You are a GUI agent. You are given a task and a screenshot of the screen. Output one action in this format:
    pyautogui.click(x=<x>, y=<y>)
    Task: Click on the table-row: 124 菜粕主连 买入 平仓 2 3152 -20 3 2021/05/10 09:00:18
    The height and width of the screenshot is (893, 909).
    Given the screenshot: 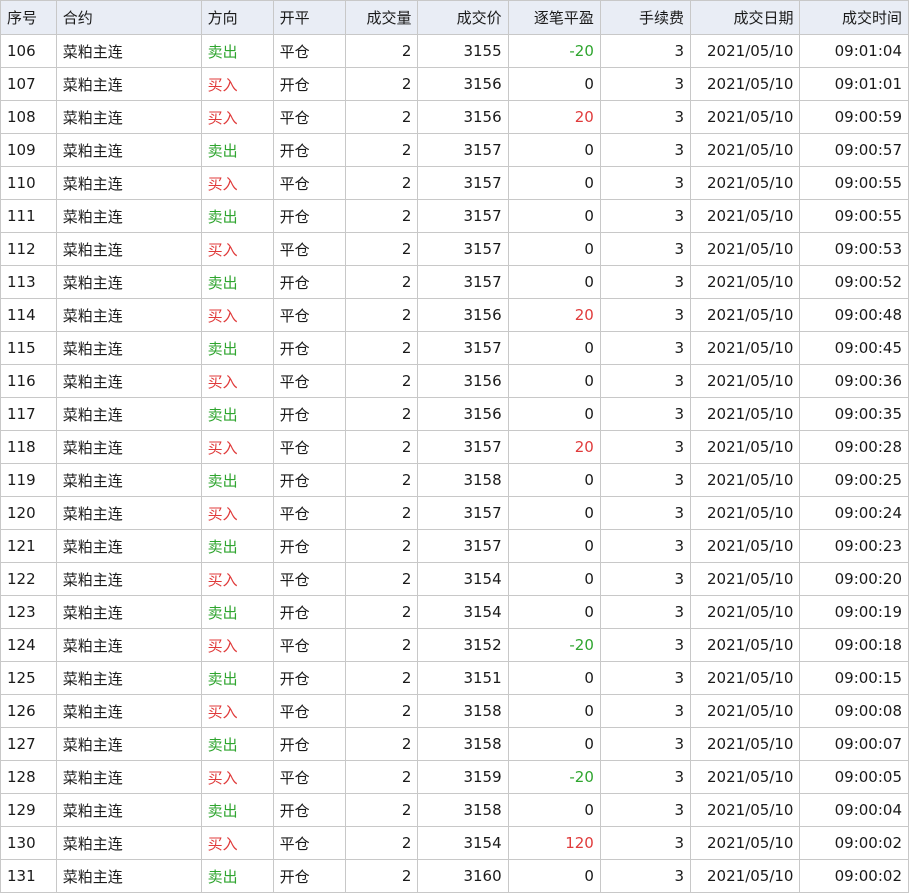 What is the action you would take?
    pyautogui.click(x=454, y=645)
    